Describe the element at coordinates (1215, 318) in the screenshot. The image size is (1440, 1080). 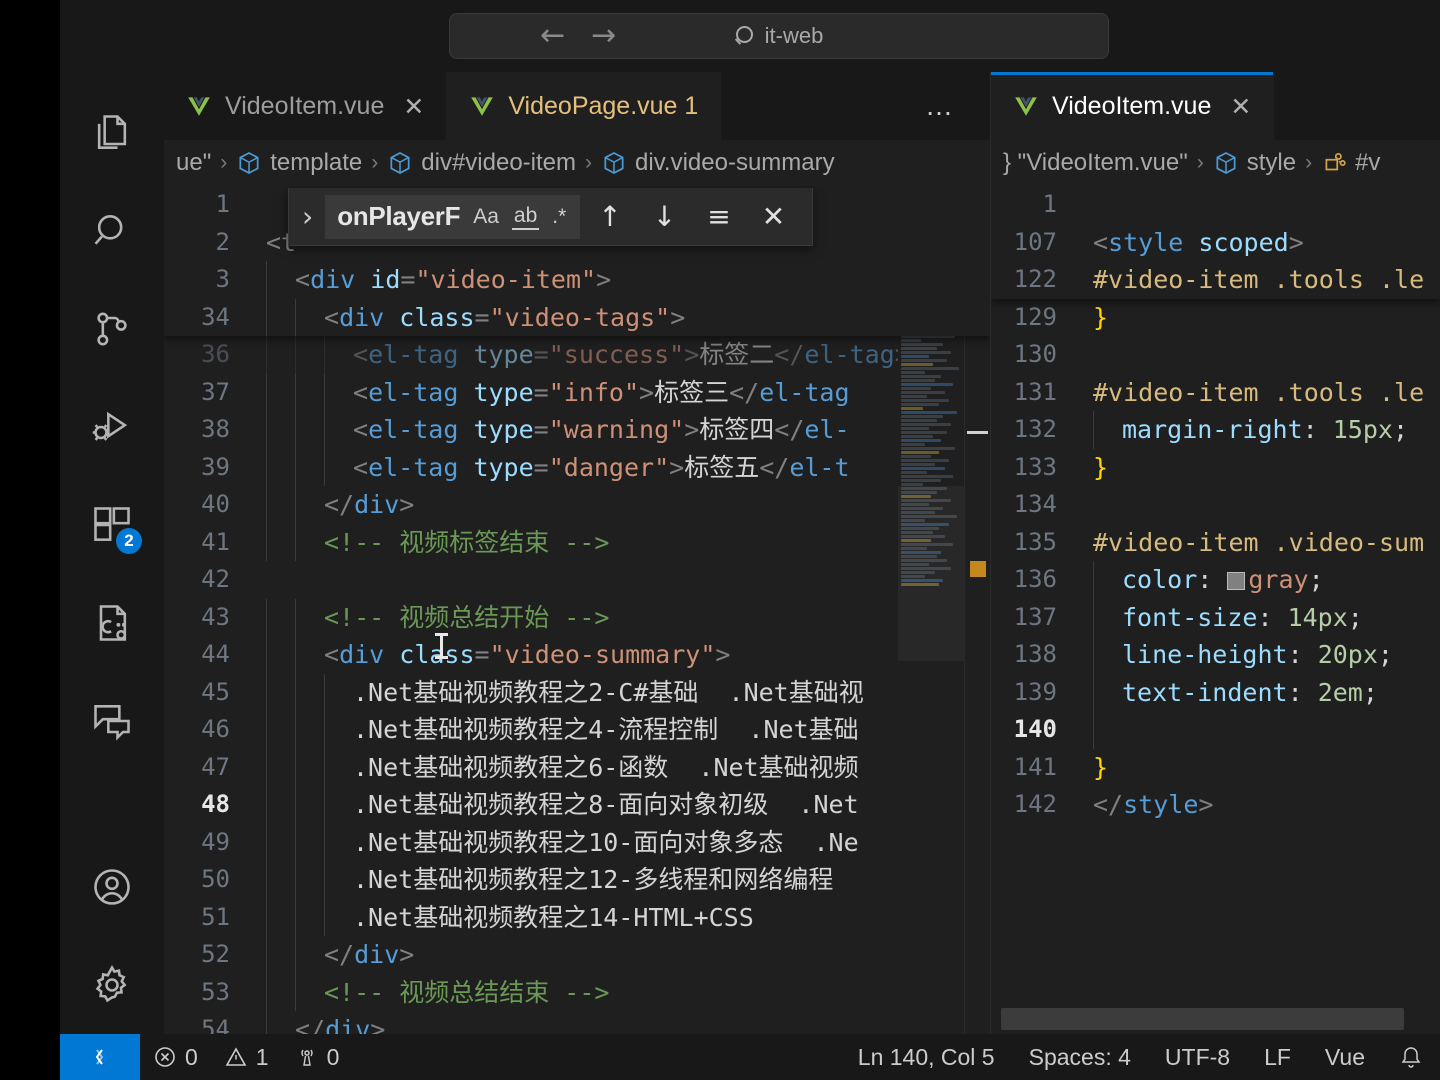
I see `code-line: 129}` at that location.